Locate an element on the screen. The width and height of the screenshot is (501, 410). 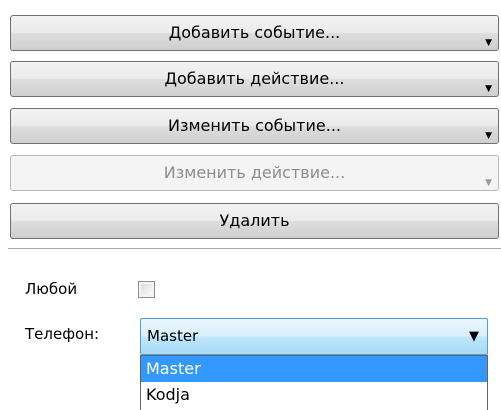
chevron-down-icon: ▼ is located at coordinates (474, 336).